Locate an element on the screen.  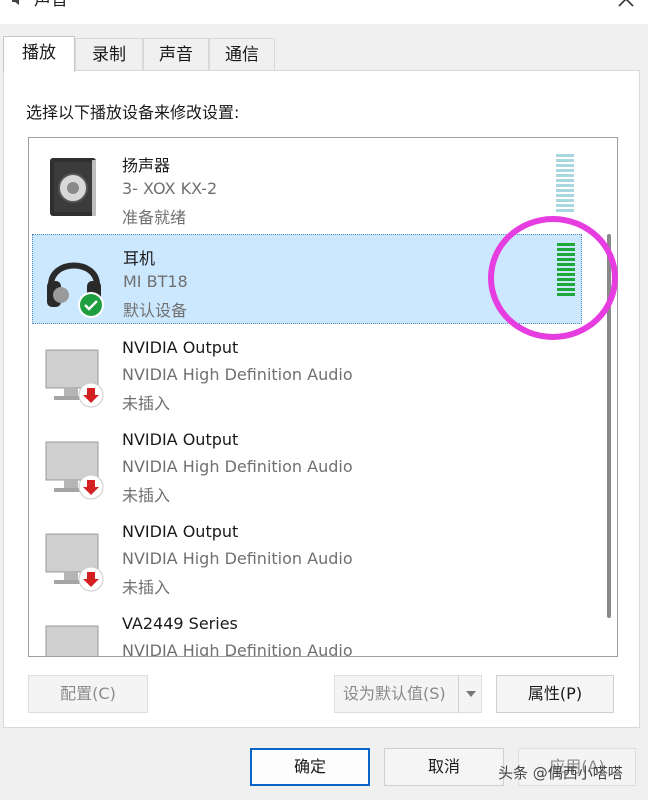
watermark: 头条 @偶西小嗒嗒 is located at coordinates (560, 773).